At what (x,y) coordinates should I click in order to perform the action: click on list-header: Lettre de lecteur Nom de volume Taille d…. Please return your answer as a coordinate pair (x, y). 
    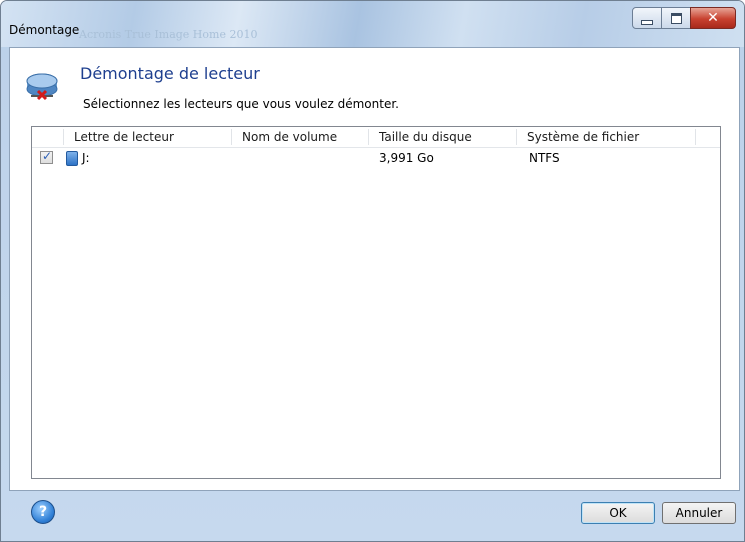
    Looking at the image, I should click on (376, 137).